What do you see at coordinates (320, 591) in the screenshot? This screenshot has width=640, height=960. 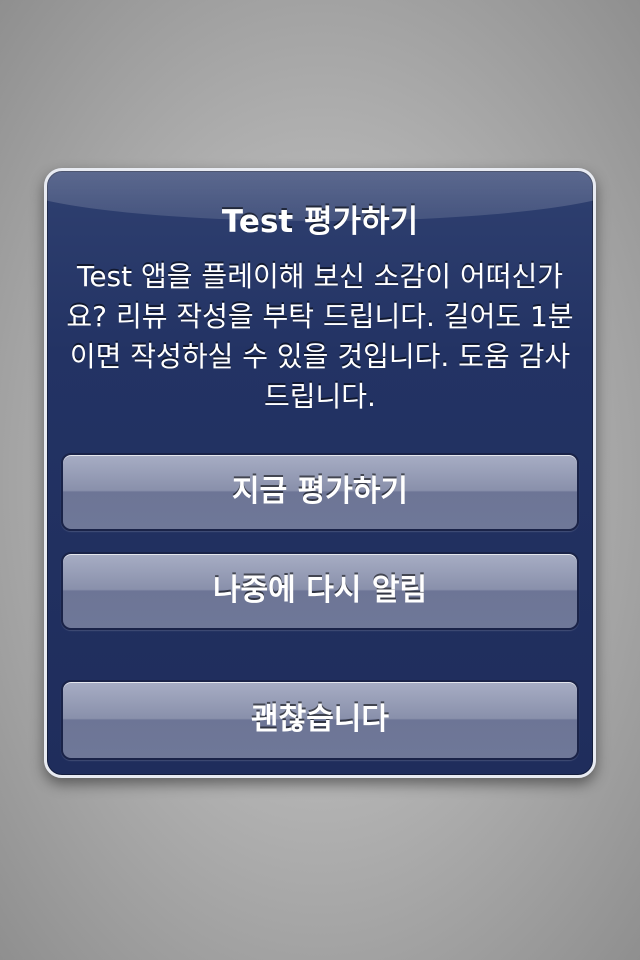 I see `remind-later-button: 나중에 다시 알림` at bounding box center [320, 591].